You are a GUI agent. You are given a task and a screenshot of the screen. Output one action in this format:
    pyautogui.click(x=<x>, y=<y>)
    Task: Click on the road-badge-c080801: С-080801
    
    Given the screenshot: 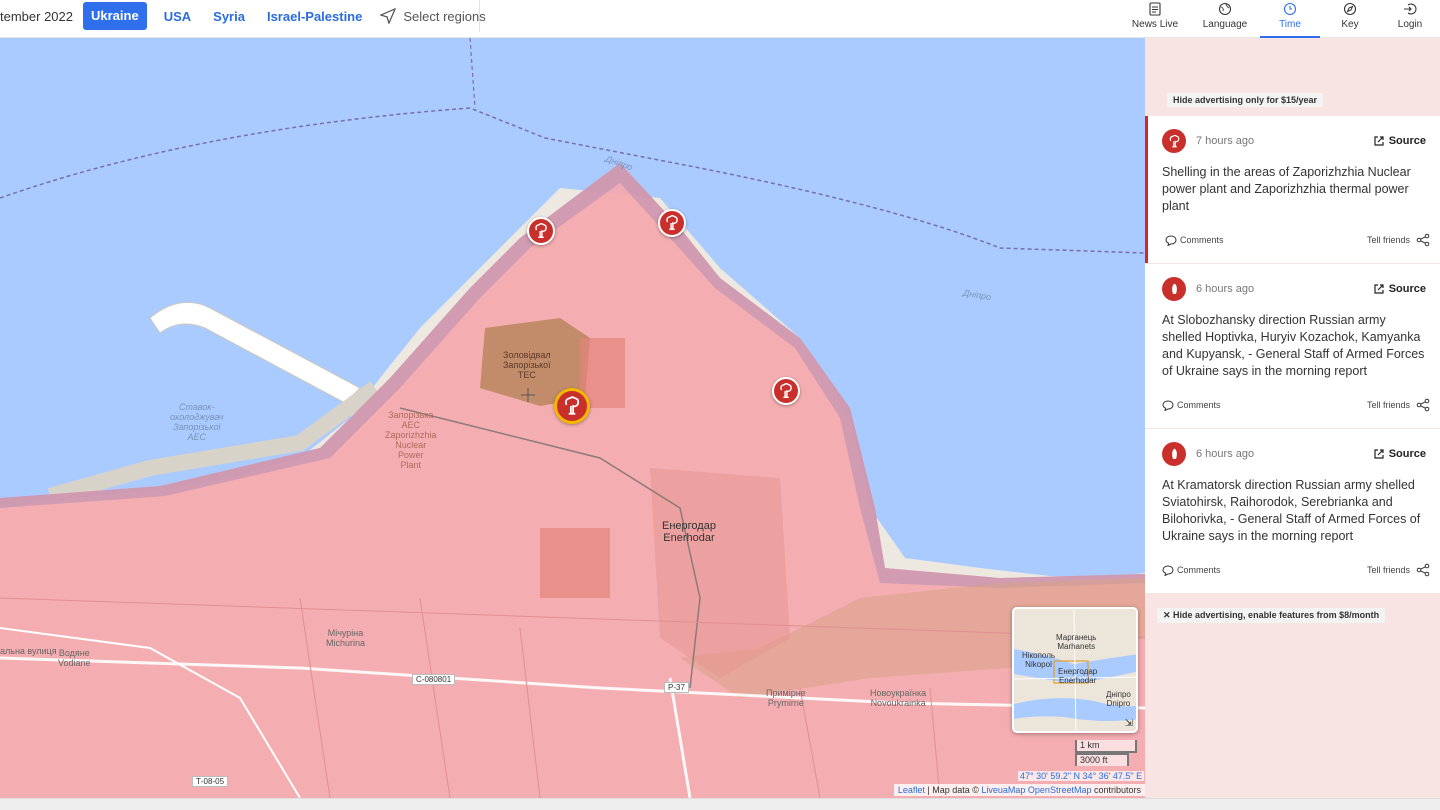 What is the action you would take?
    pyautogui.click(x=434, y=679)
    